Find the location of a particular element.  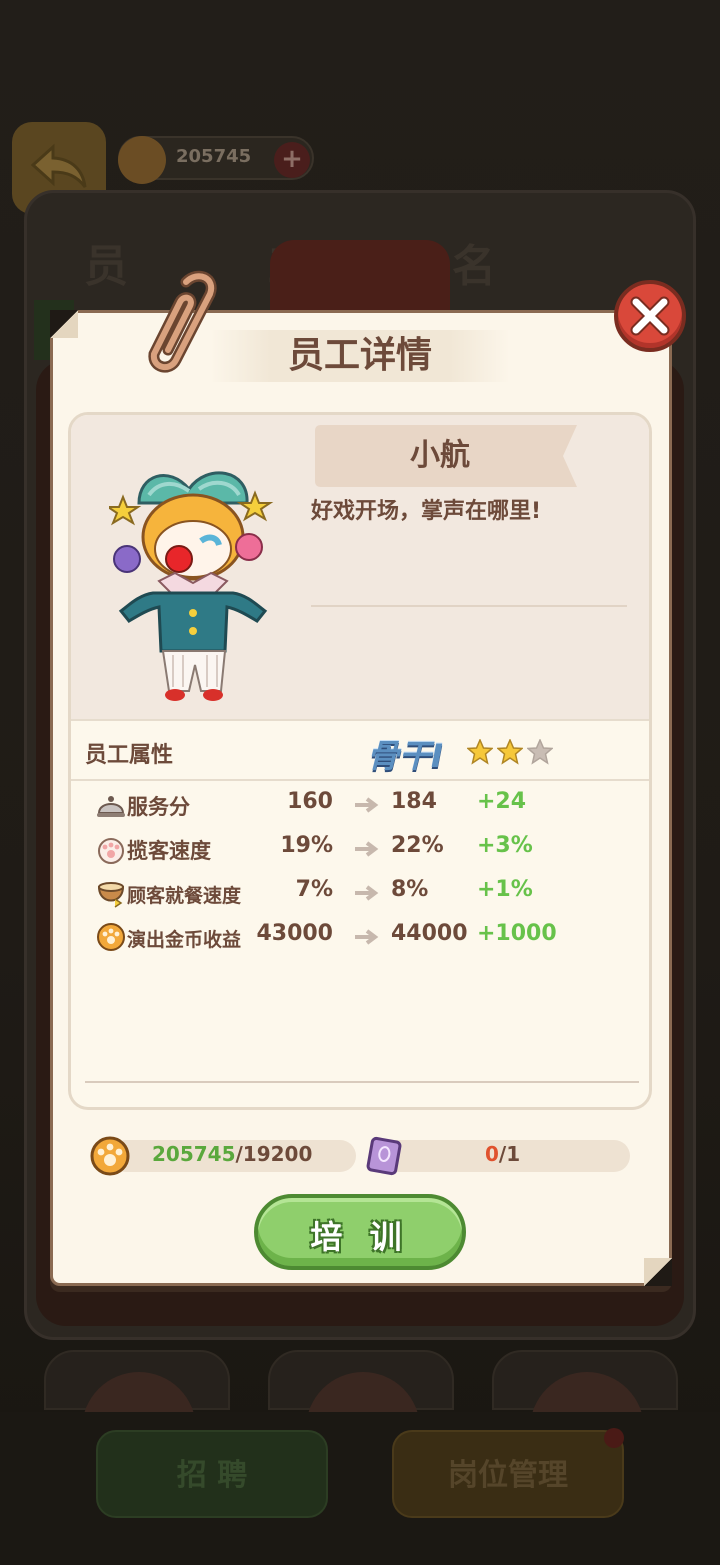

book-cost-text: 0/1 is located at coordinates (502, 1154).